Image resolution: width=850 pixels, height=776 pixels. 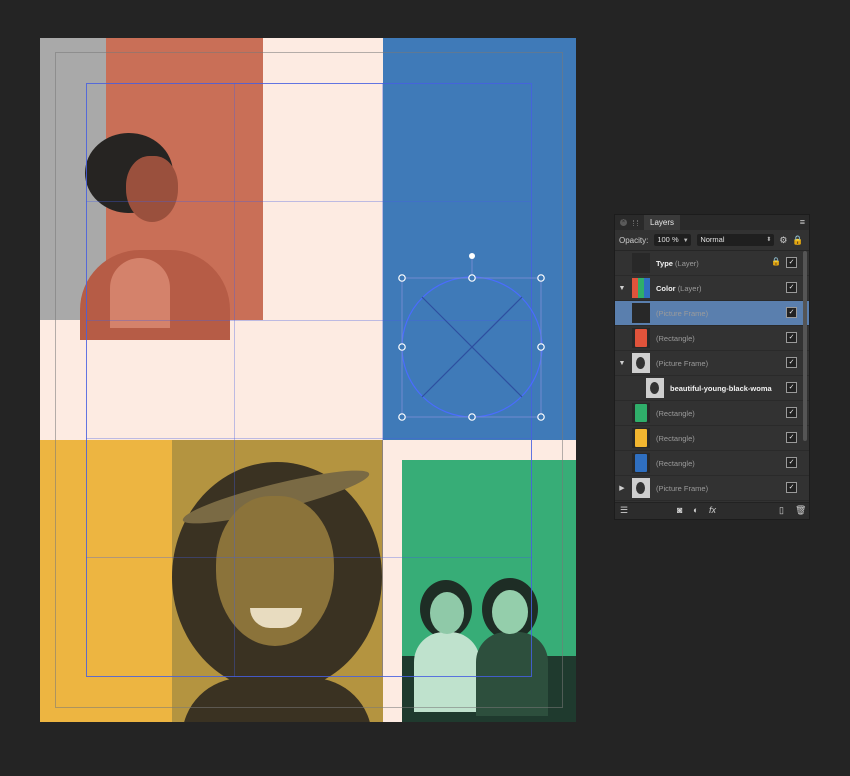 What do you see at coordinates (635, 222) in the screenshot?
I see `drag-grip-icon` at bounding box center [635, 222].